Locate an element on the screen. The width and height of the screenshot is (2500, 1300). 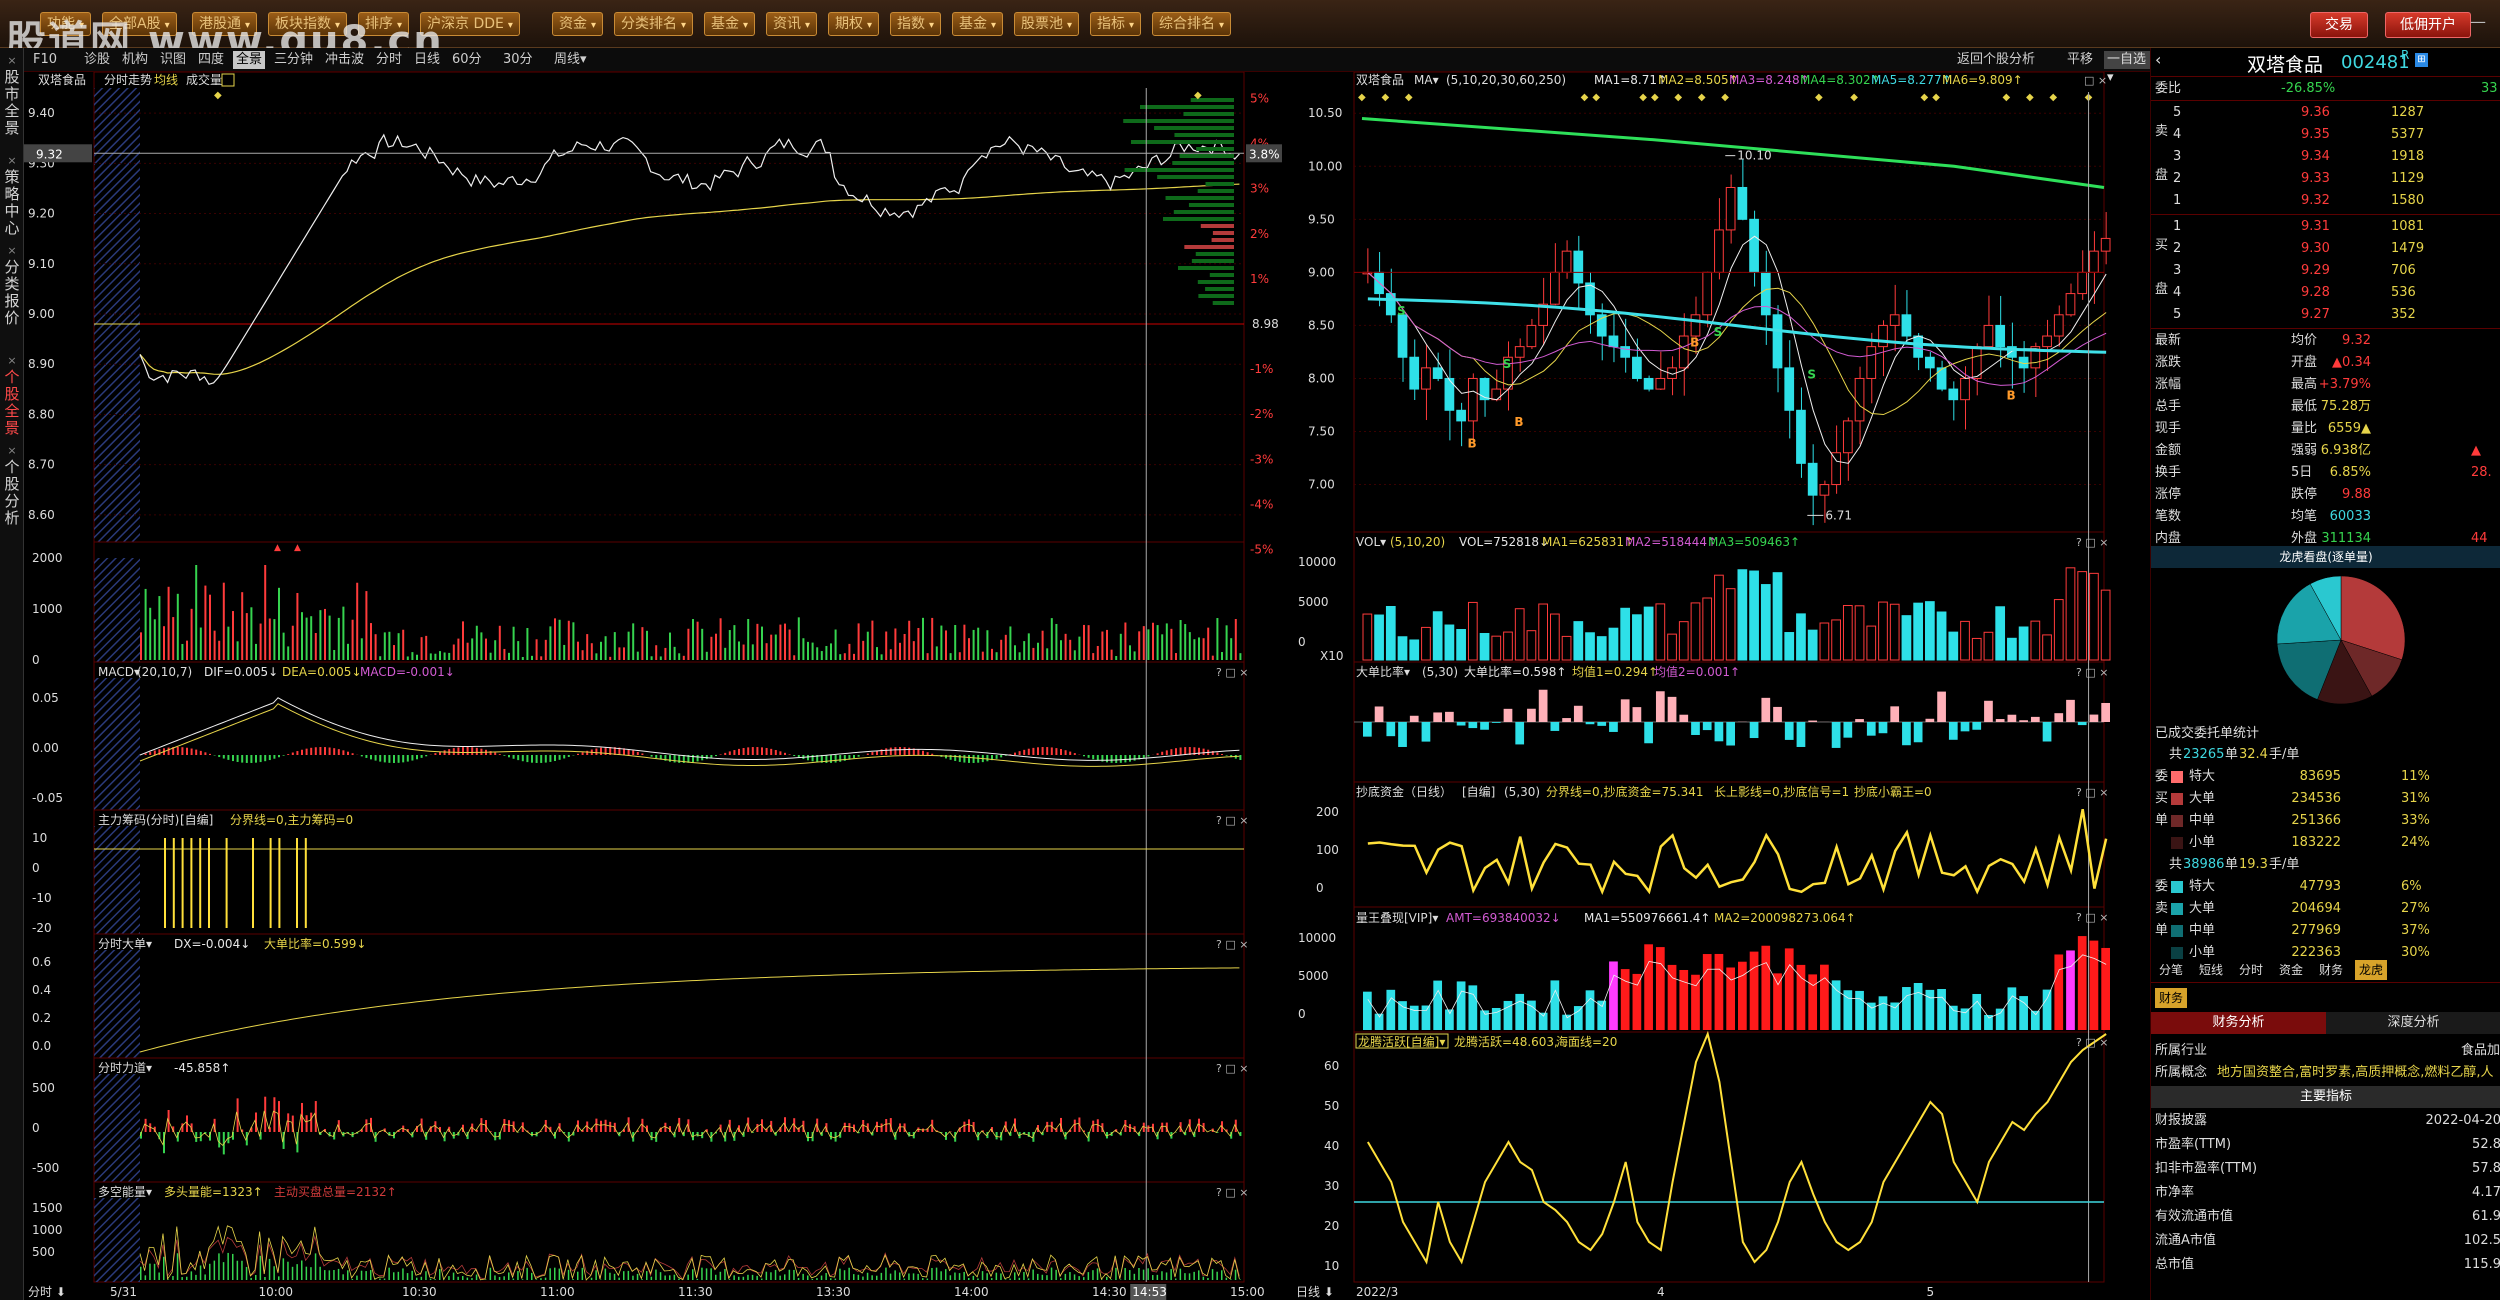
left-nav-2: × 分类报价 is located at coordinates (12, 284).